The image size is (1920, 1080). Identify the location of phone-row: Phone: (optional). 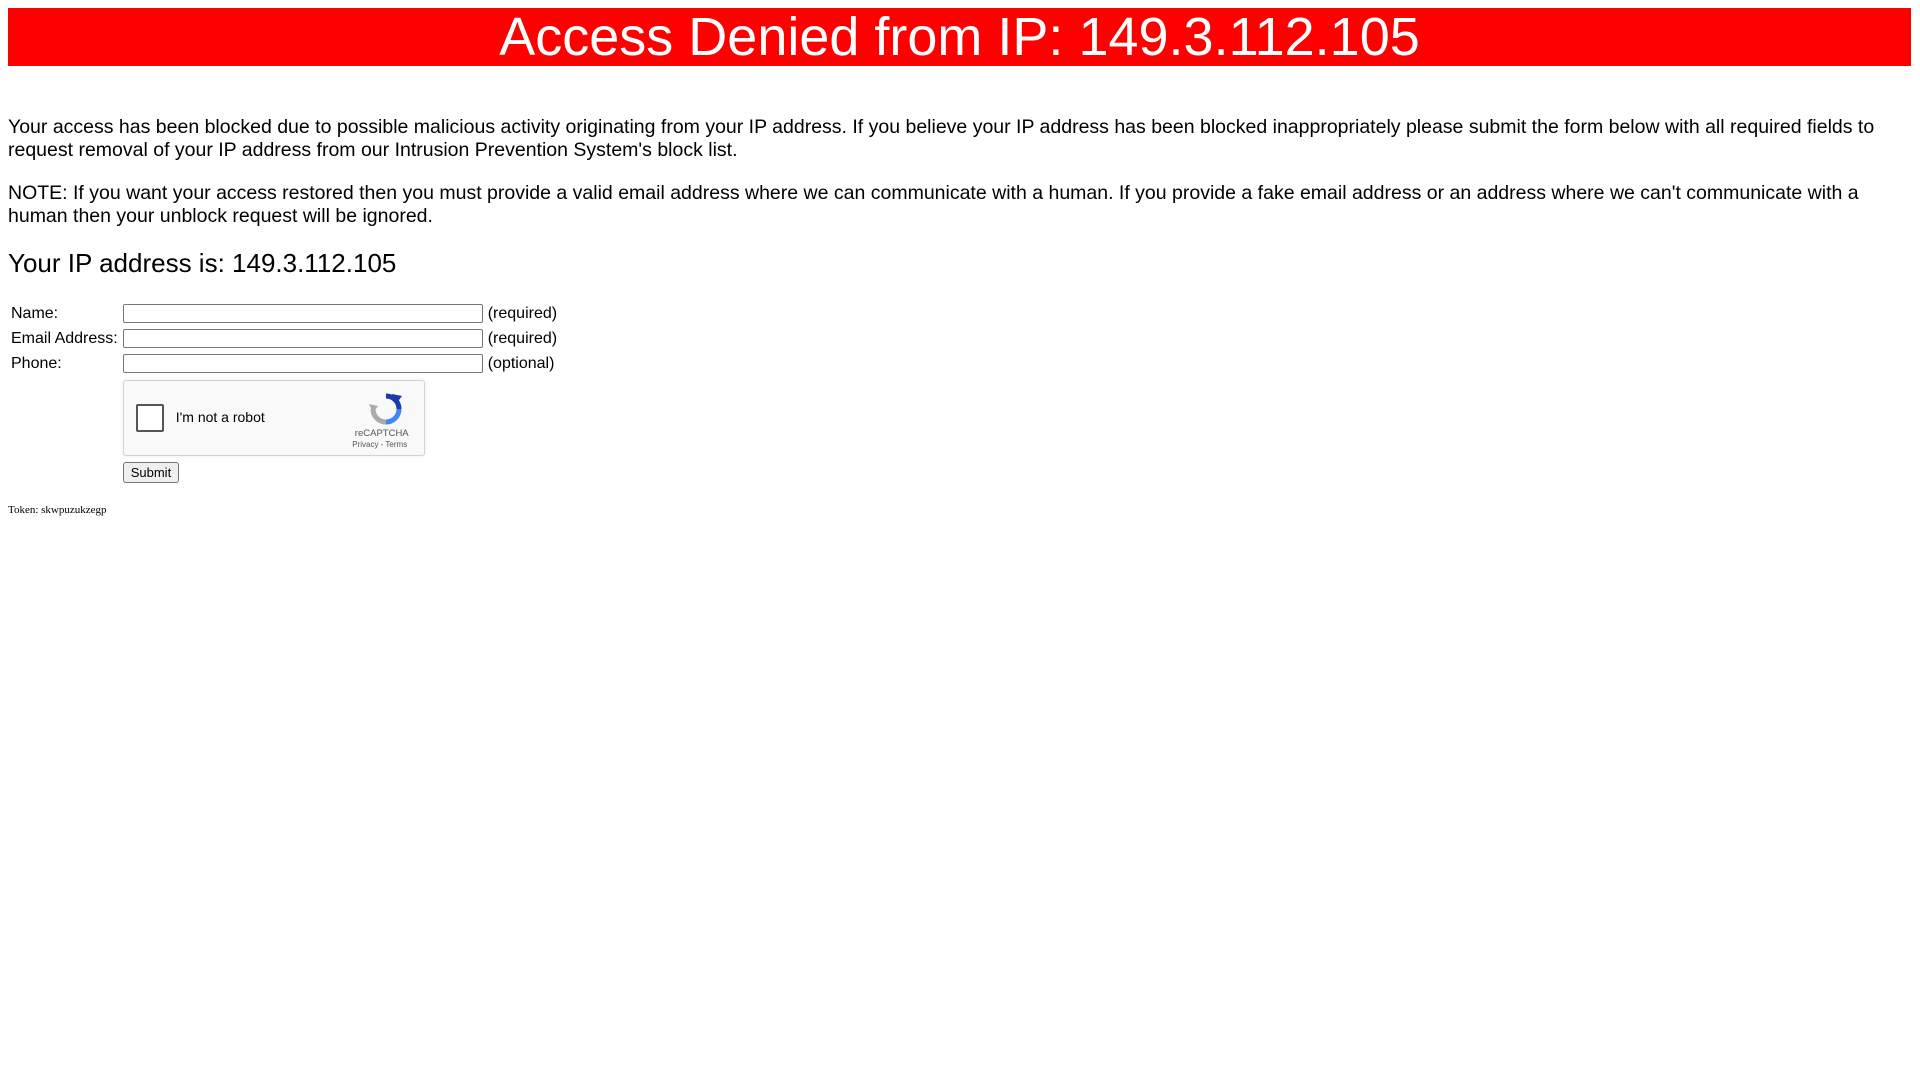
(284, 363).